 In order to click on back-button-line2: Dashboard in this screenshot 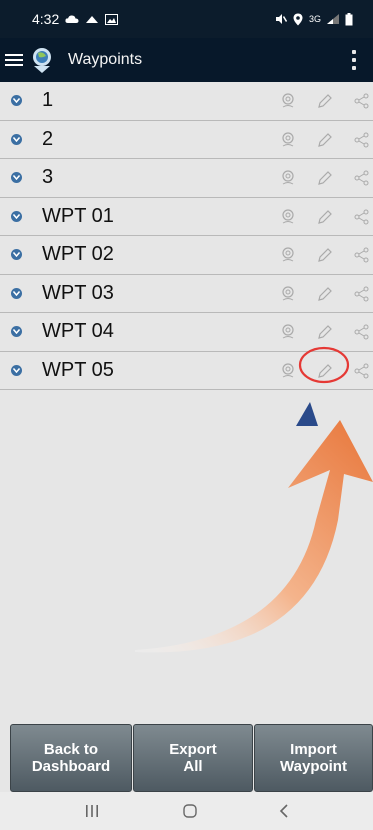, I will do `click(71, 766)`.